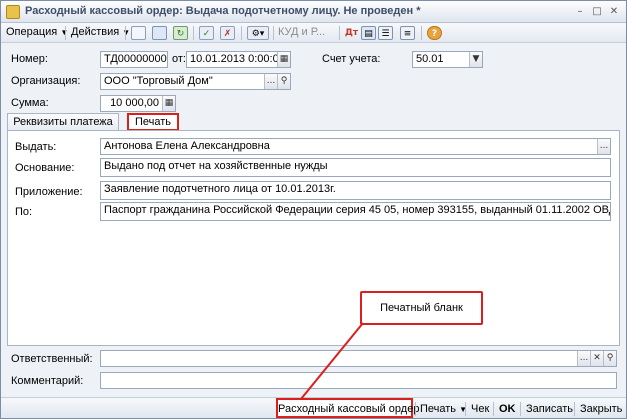 The width and height of the screenshot is (627, 419). I want to click on add-icon, so click(138, 33).